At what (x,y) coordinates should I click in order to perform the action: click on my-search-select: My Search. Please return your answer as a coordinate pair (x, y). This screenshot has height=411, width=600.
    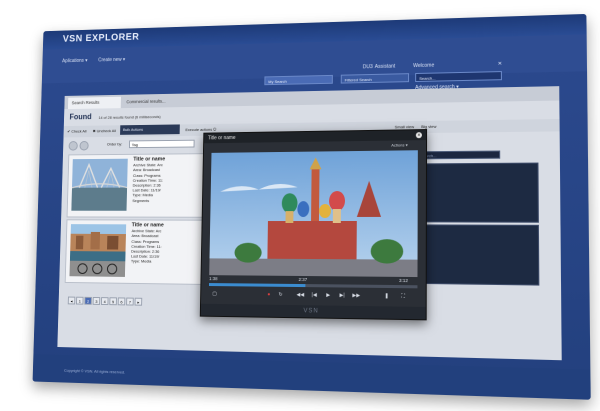
    Looking at the image, I should click on (298, 80).